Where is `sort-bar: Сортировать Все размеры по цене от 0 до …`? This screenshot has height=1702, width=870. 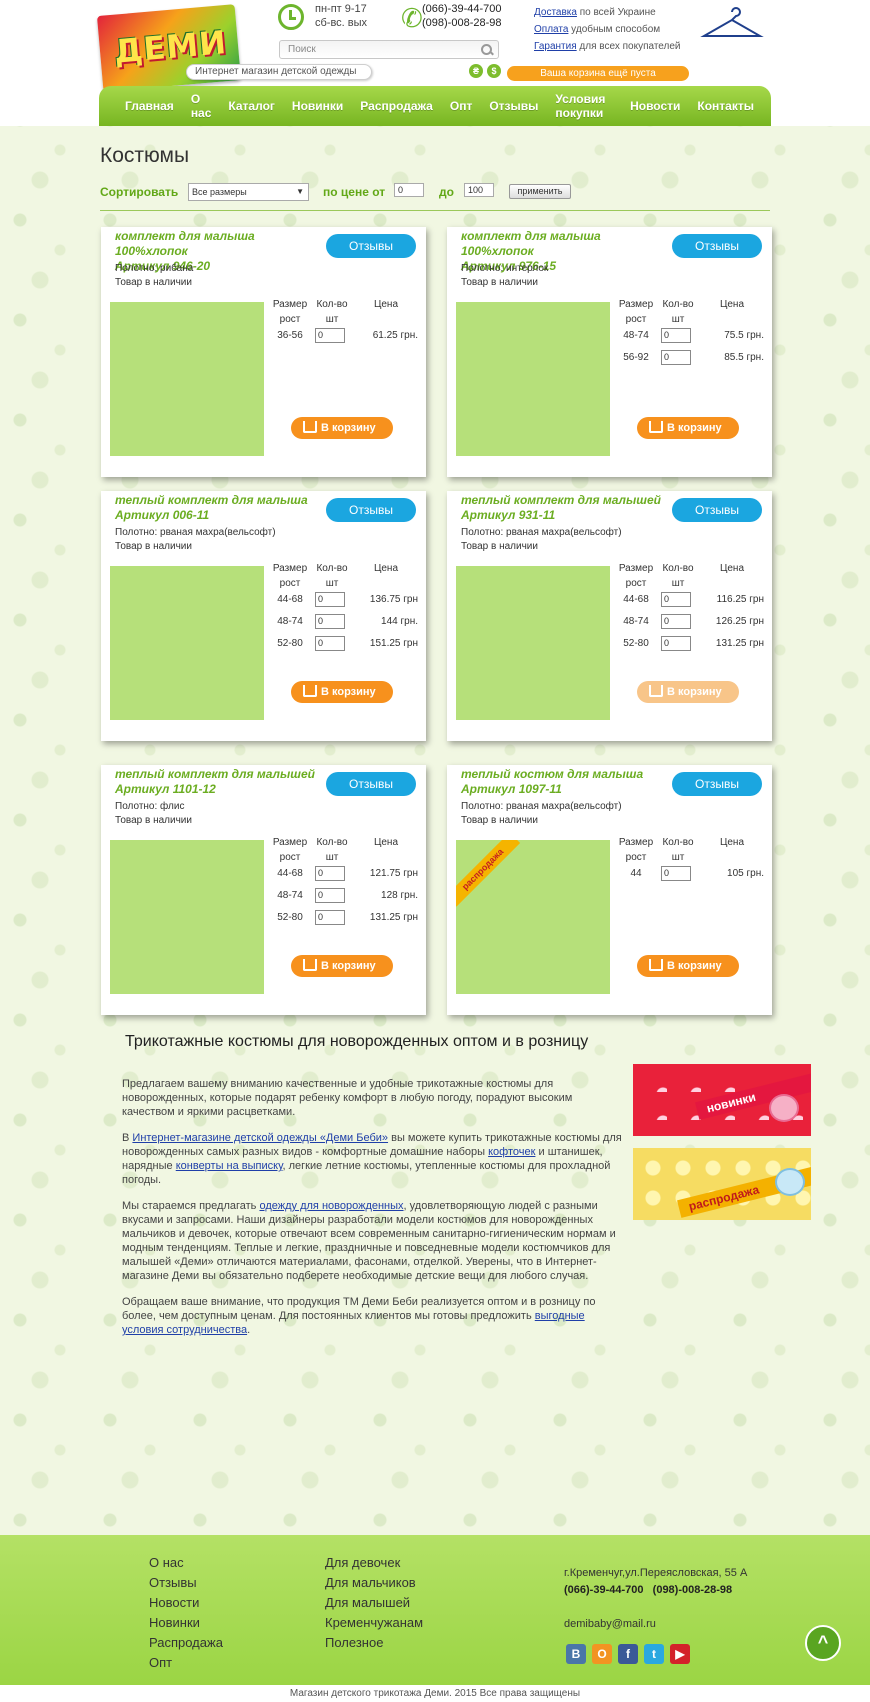 sort-bar: Сортировать Все размеры по цене от 0 до … is located at coordinates (435, 198).